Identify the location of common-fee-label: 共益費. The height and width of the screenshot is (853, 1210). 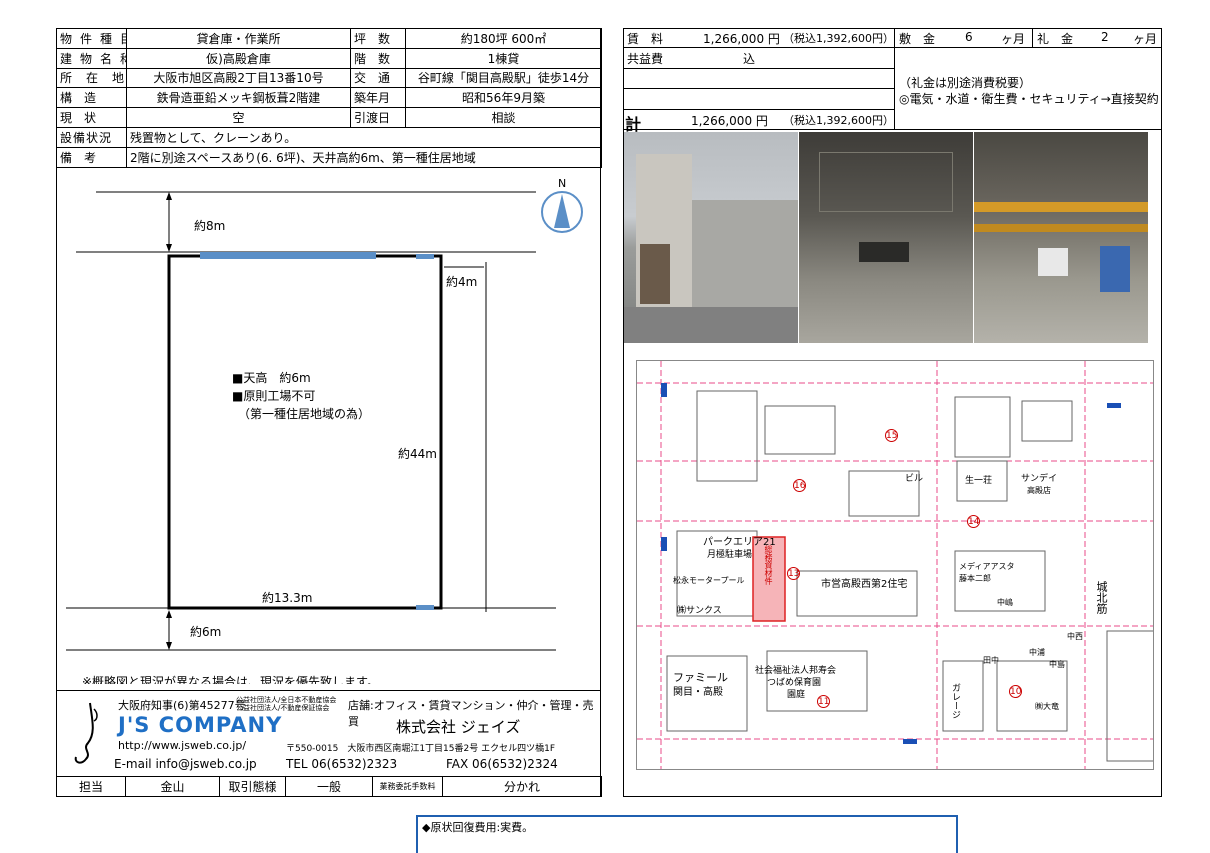
(645, 59).